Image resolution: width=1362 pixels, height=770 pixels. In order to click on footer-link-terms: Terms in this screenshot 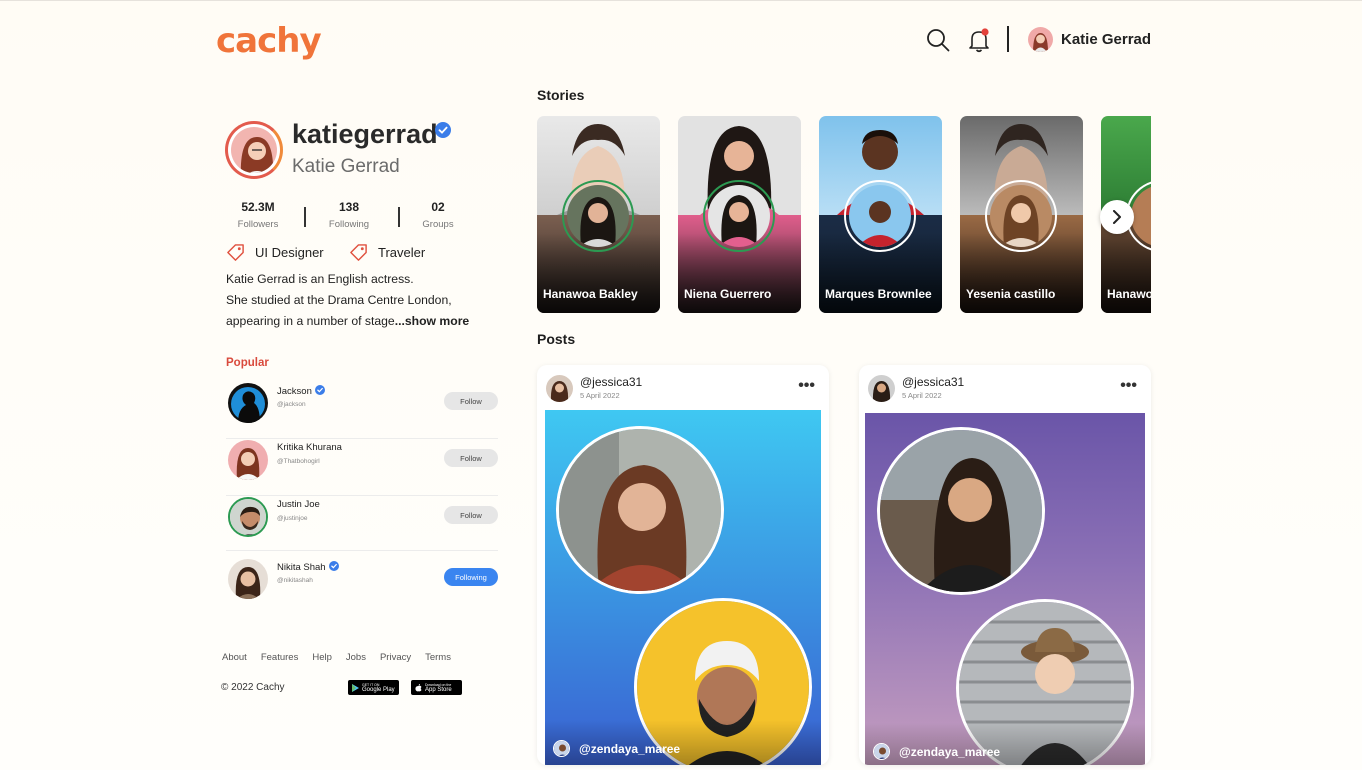, I will do `click(438, 657)`.